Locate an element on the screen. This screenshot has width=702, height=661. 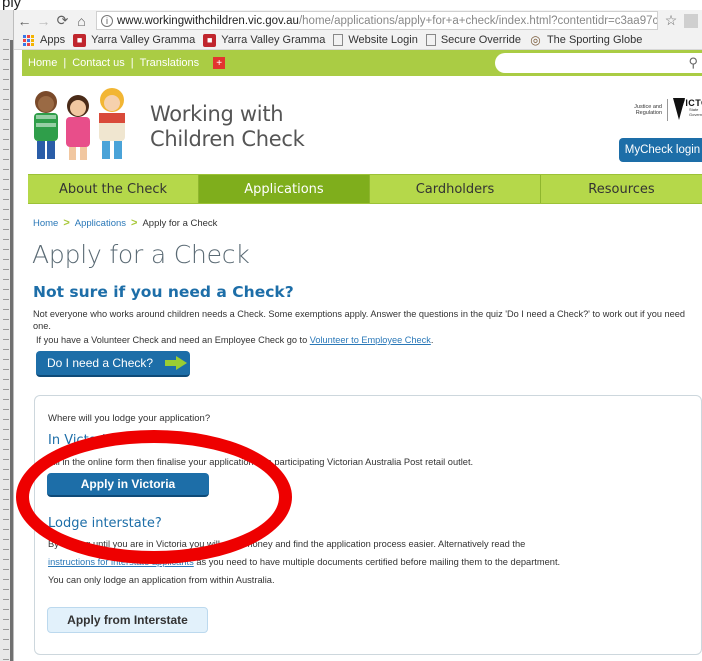
logo-divider is located at coordinates (667, 110).